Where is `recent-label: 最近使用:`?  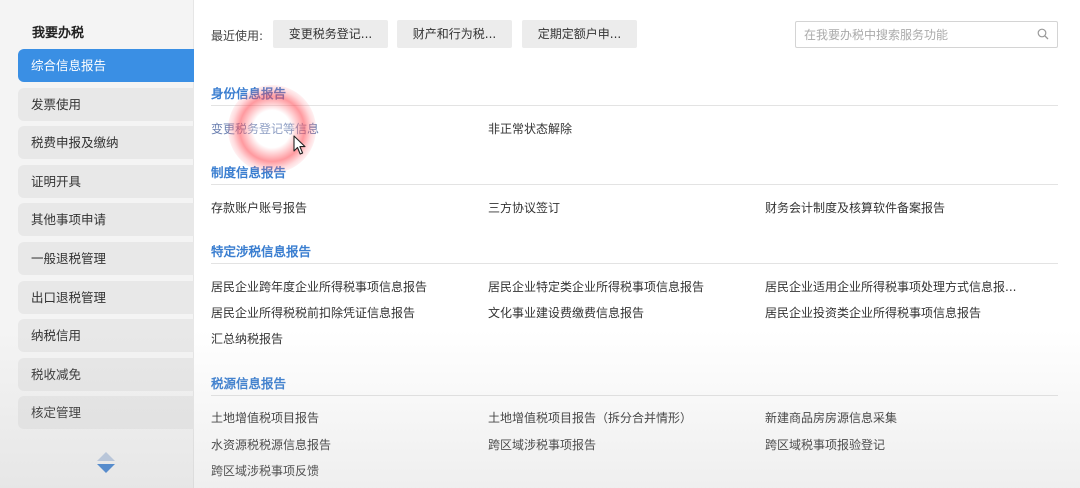
recent-label: 最近使用: is located at coordinates (237, 36).